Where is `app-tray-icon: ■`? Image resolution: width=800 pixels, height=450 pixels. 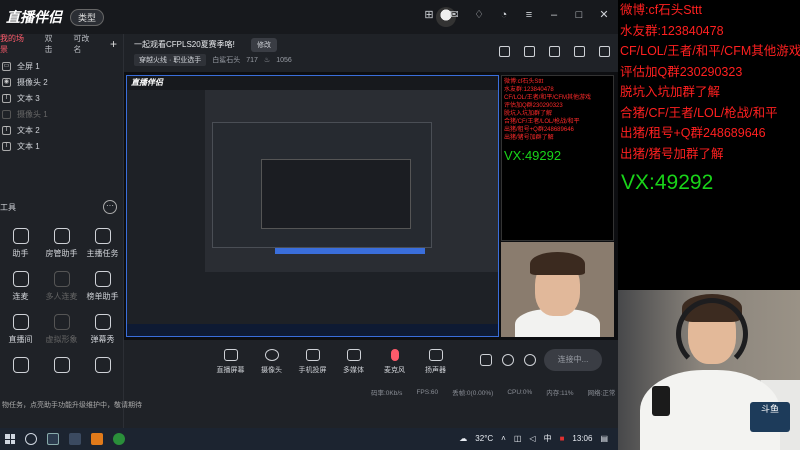
app-tray-icon: ■ is located at coordinates (562, 438).